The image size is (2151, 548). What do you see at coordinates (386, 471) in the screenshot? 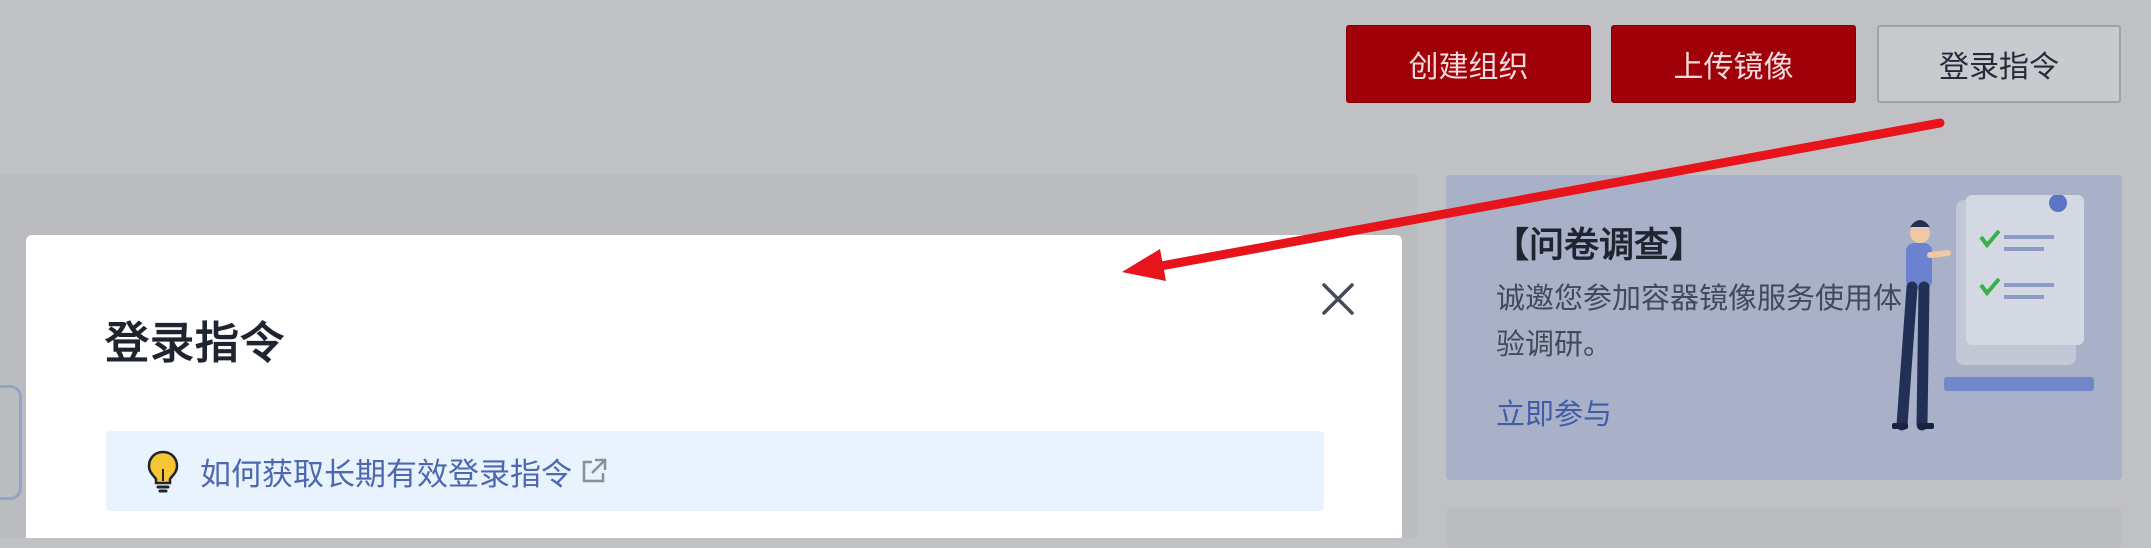
I see `long-term-login-command-link: 如何获取长期有效登录指令` at bounding box center [386, 471].